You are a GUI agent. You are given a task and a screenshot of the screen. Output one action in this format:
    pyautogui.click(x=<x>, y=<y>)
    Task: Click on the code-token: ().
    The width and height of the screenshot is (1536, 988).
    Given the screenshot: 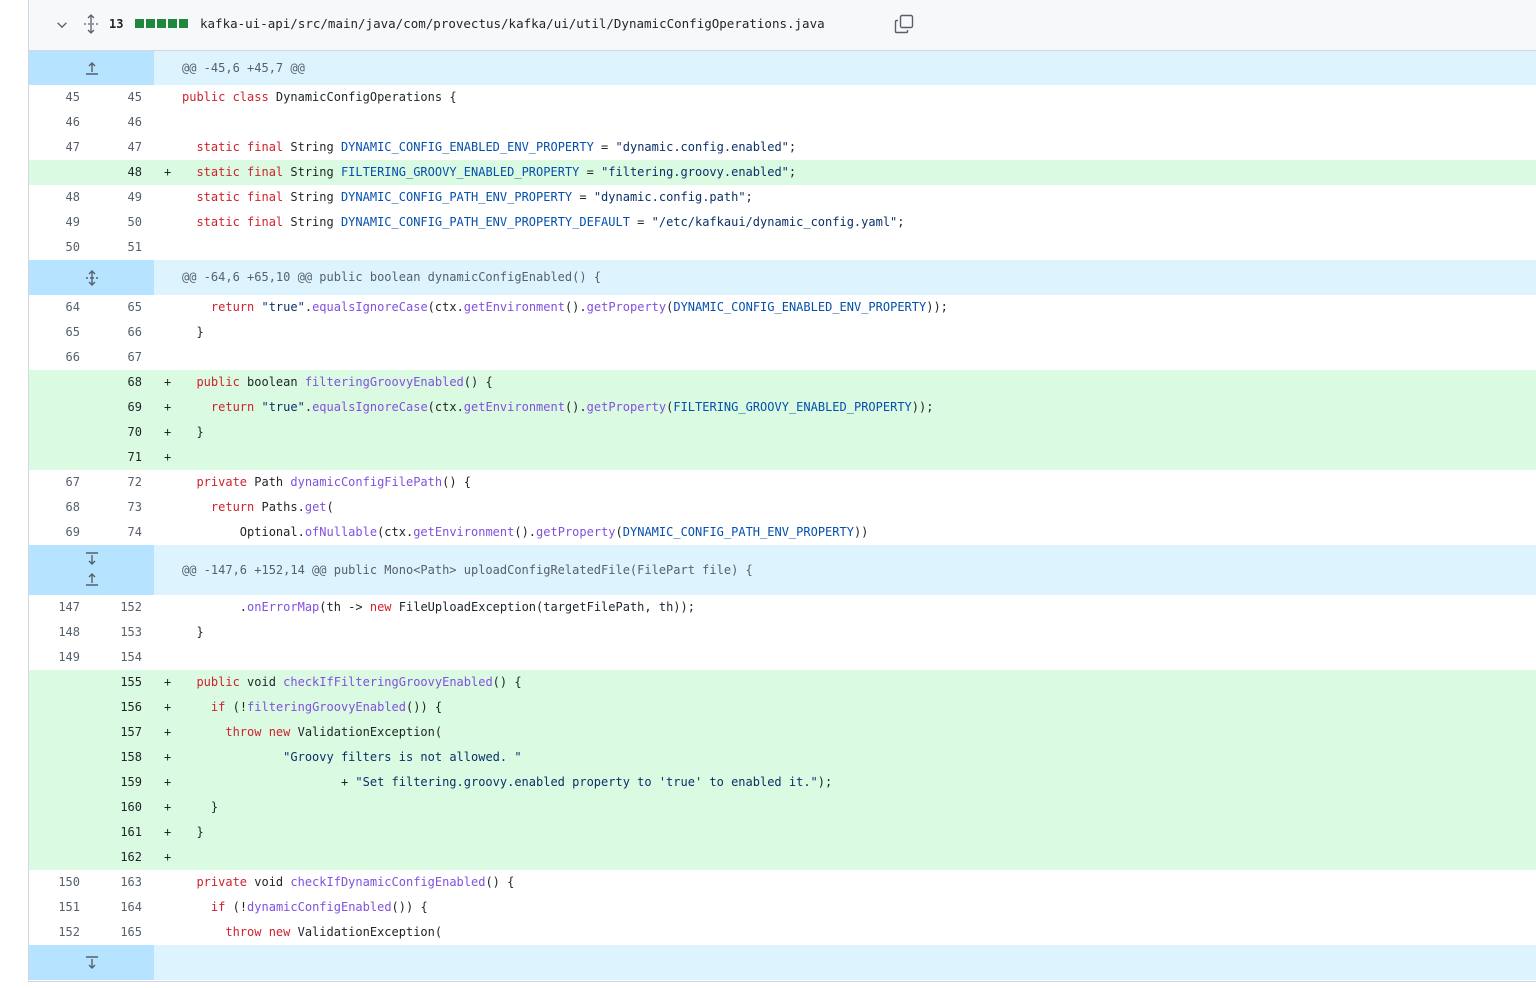 What is the action you would take?
    pyautogui.click(x=575, y=407)
    